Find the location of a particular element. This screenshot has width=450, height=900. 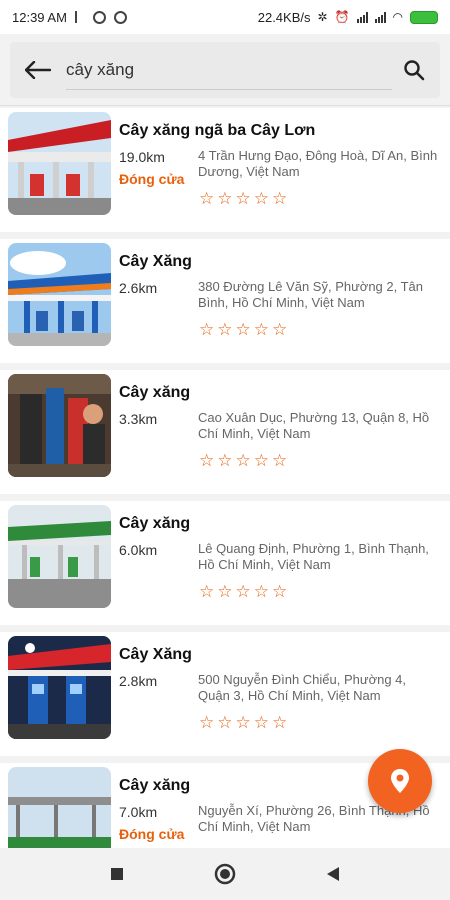

search-header is located at coordinates (225, 70).